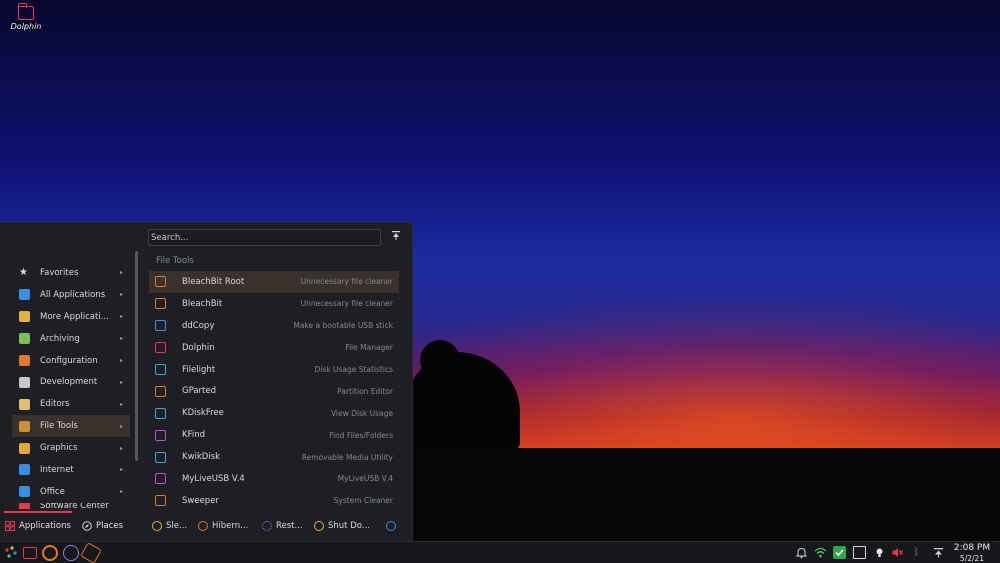 Image resolution: width=1000 pixels, height=563 pixels. What do you see at coordinates (213, 281) in the screenshot?
I see `app-name: BleachBit Root` at bounding box center [213, 281].